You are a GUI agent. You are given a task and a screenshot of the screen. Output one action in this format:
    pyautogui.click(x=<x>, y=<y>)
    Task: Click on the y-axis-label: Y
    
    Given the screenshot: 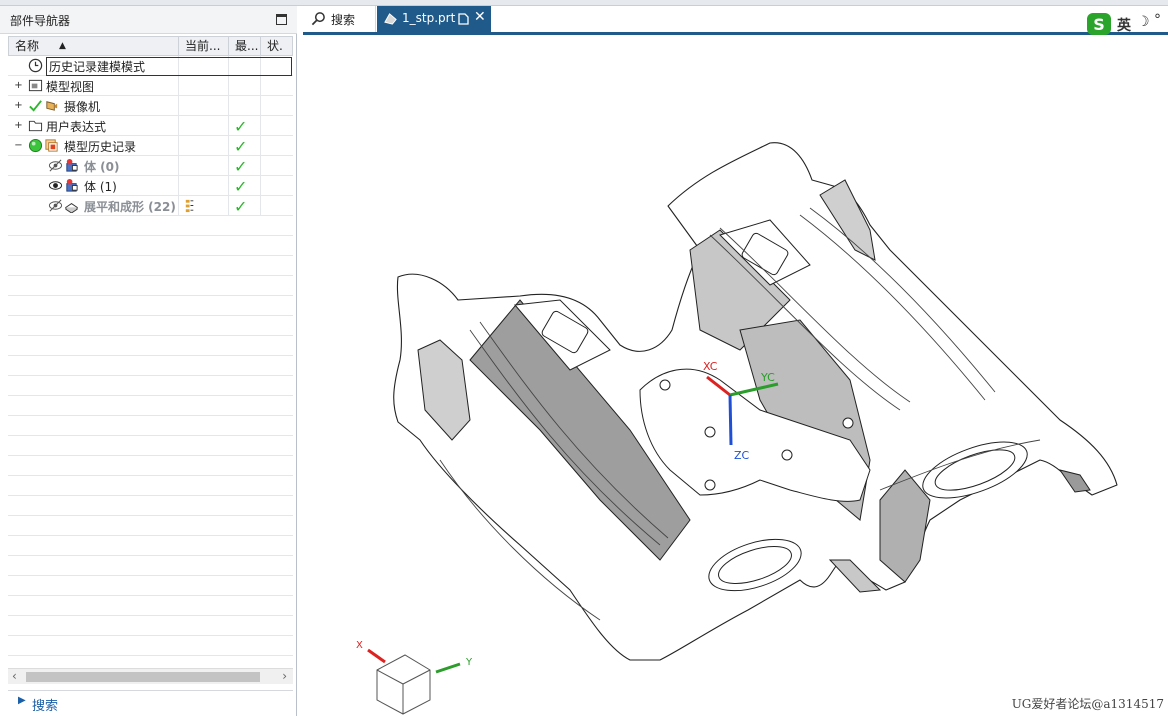 What is the action you would take?
    pyautogui.click(x=469, y=662)
    